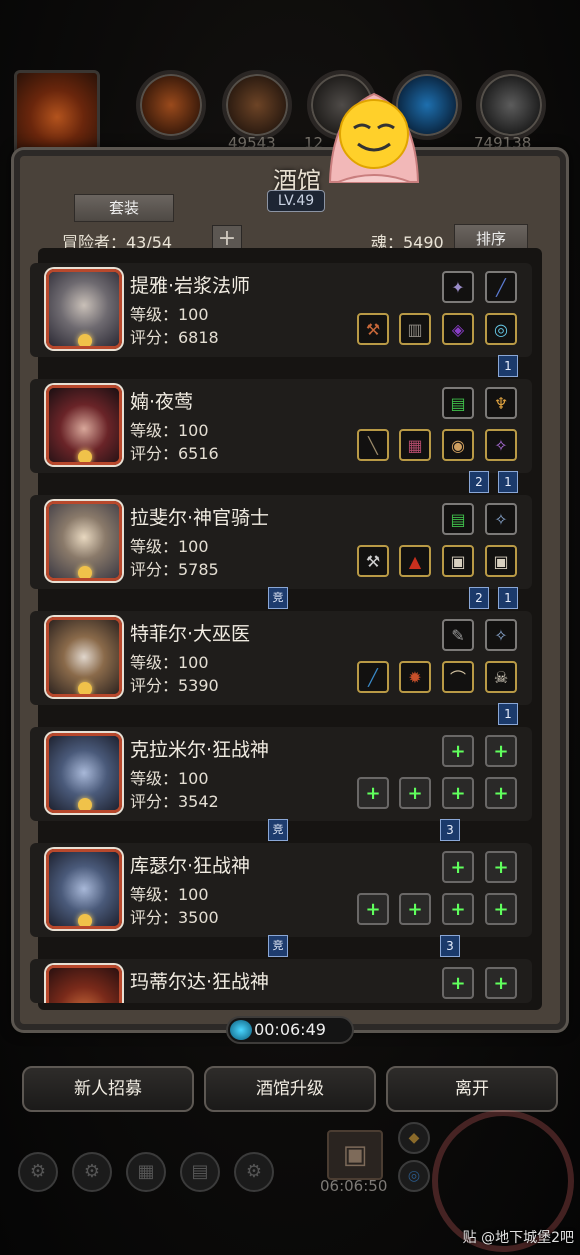 The height and width of the screenshot is (1255, 580). Describe the element at coordinates (281, 981) in the screenshot. I see `hero-card: 玛蒂尔达·狂战神 + +` at that location.